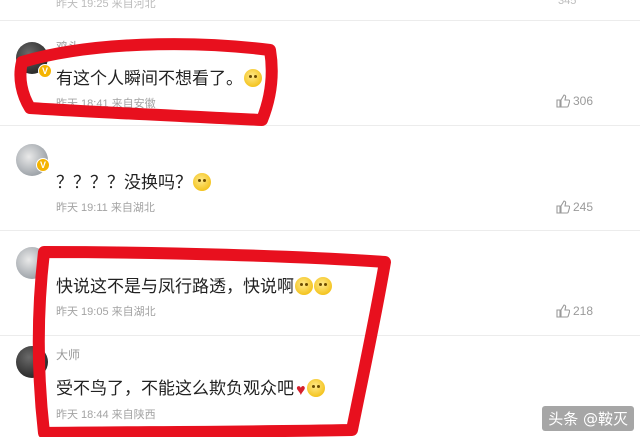 The height and width of the screenshot is (437, 640). What do you see at coordinates (106, 415) in the screenshot?
I see `comment-meta: 昨天 18:44 来自陕西` at bounding box center [106, 415].